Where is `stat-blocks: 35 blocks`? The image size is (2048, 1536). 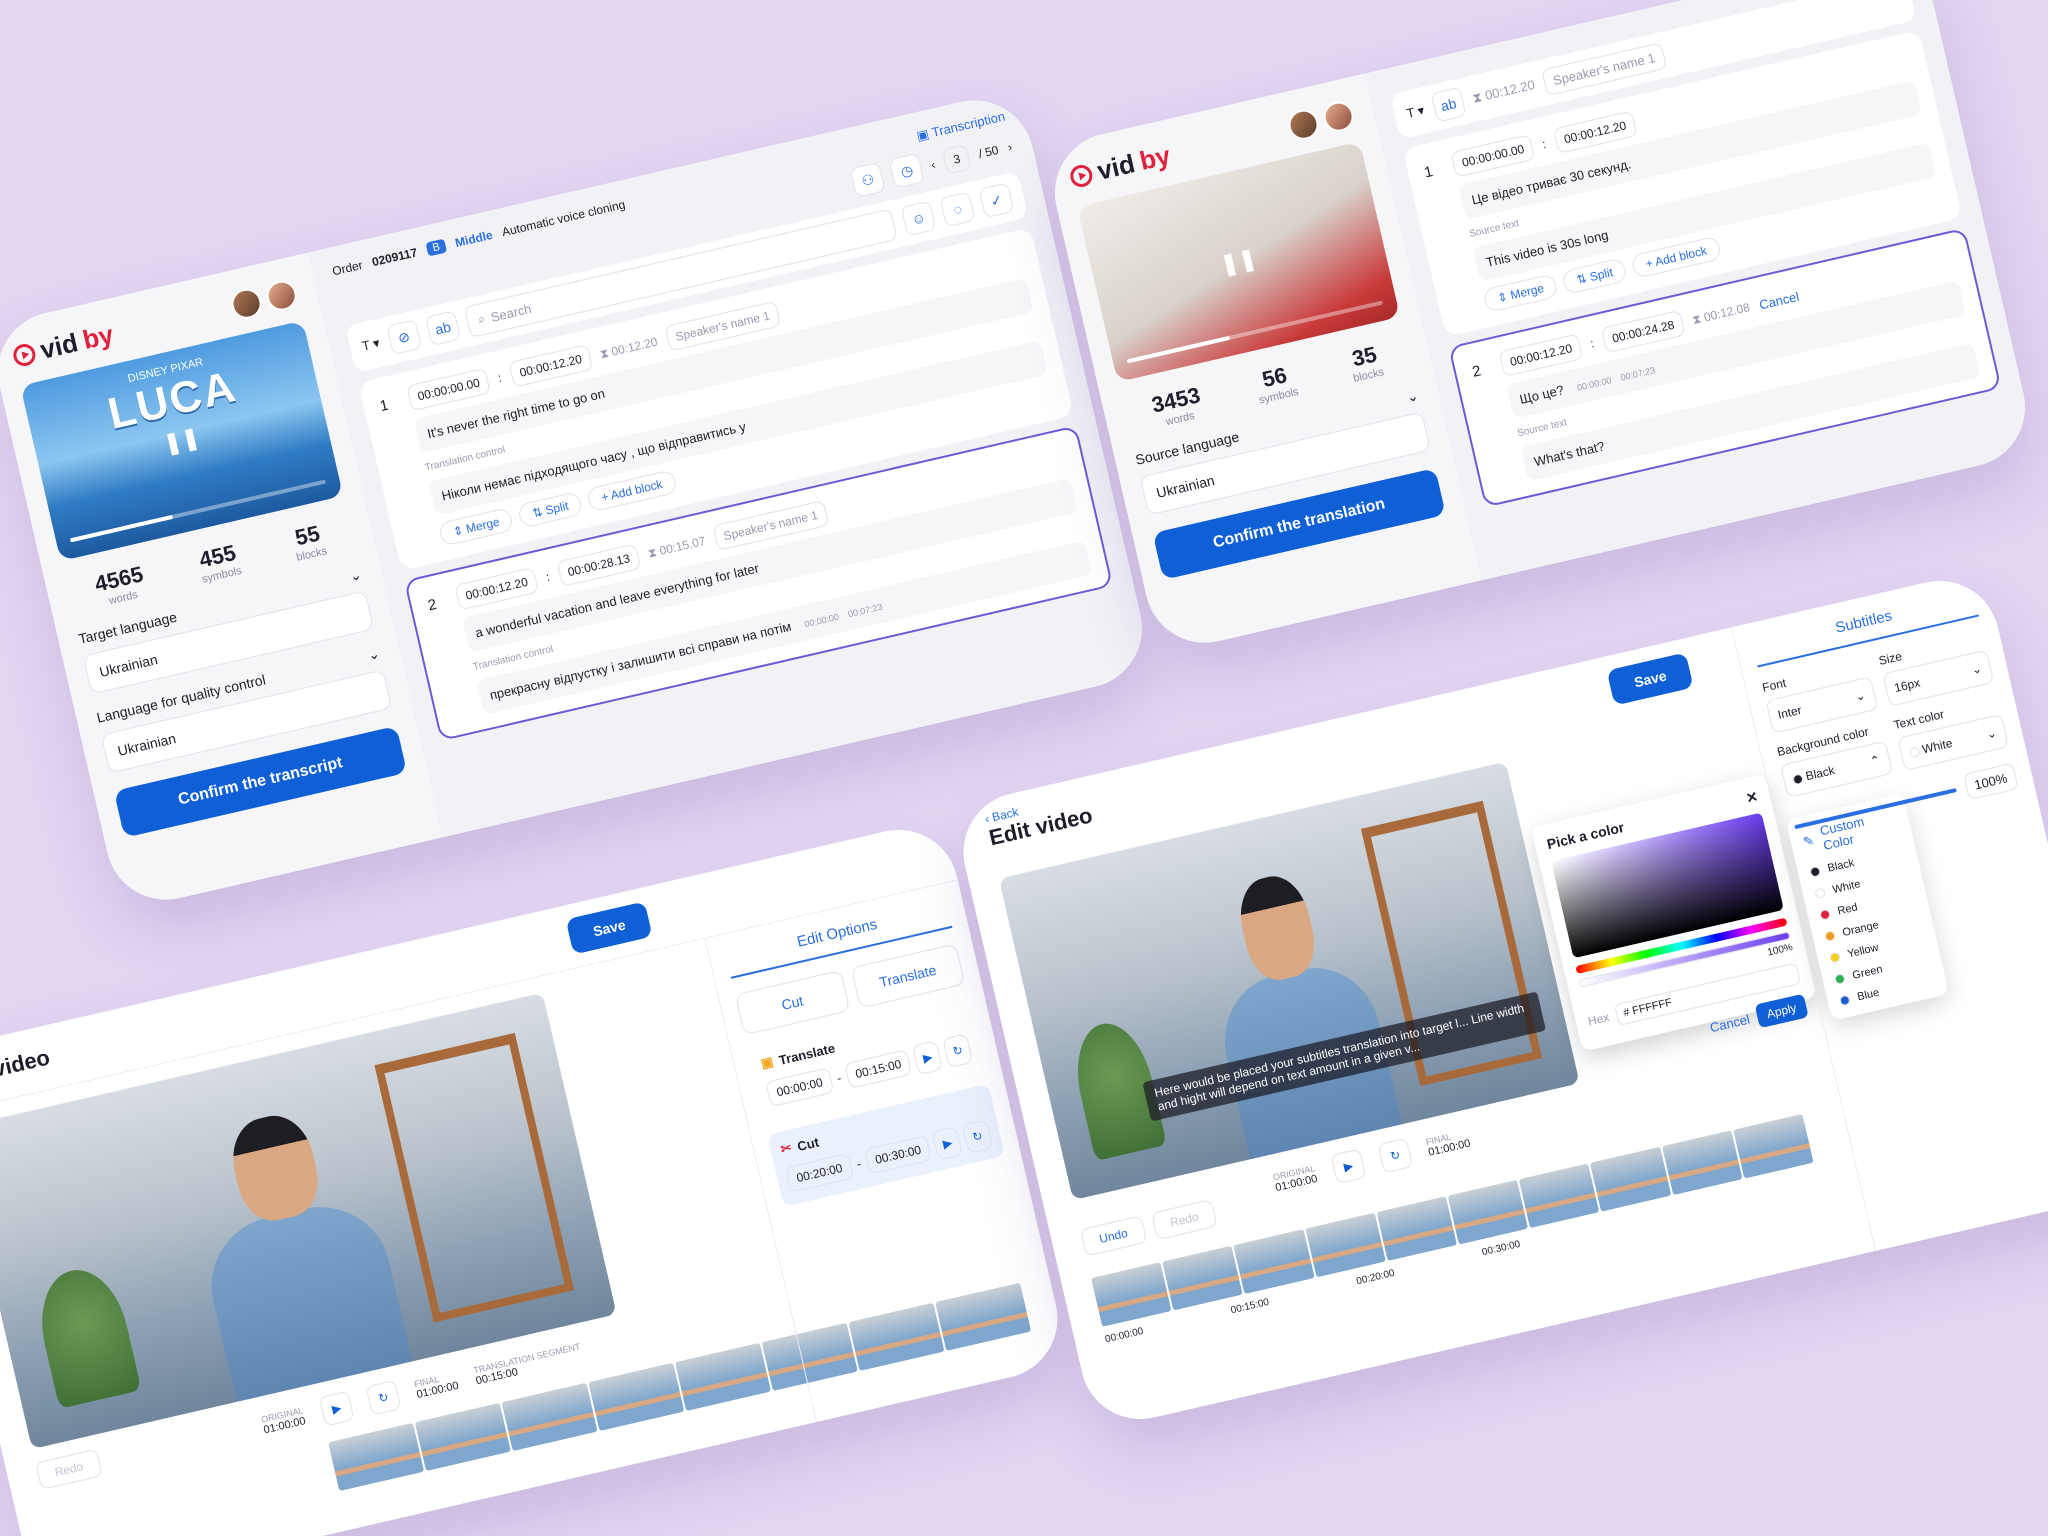 stat-blocks: 35 blocks is located at coordinates (1367, 363).